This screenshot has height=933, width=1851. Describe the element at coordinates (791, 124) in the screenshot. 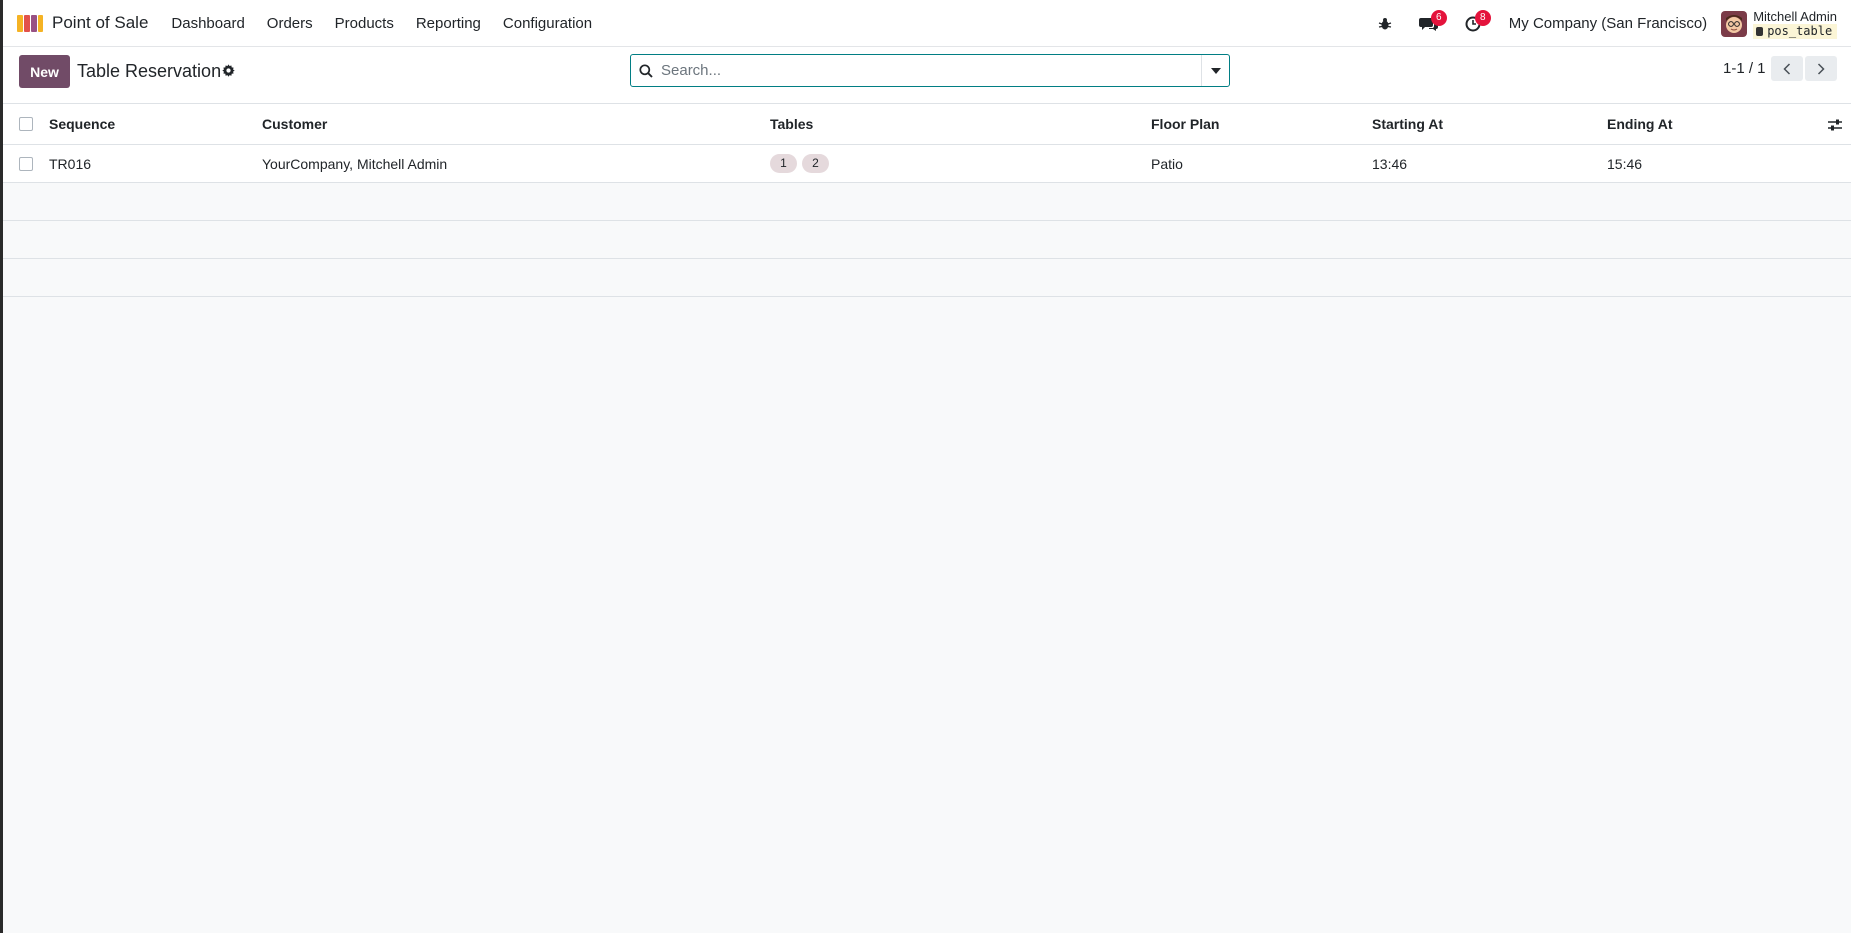

I see `column-tables: Tables` at that location.